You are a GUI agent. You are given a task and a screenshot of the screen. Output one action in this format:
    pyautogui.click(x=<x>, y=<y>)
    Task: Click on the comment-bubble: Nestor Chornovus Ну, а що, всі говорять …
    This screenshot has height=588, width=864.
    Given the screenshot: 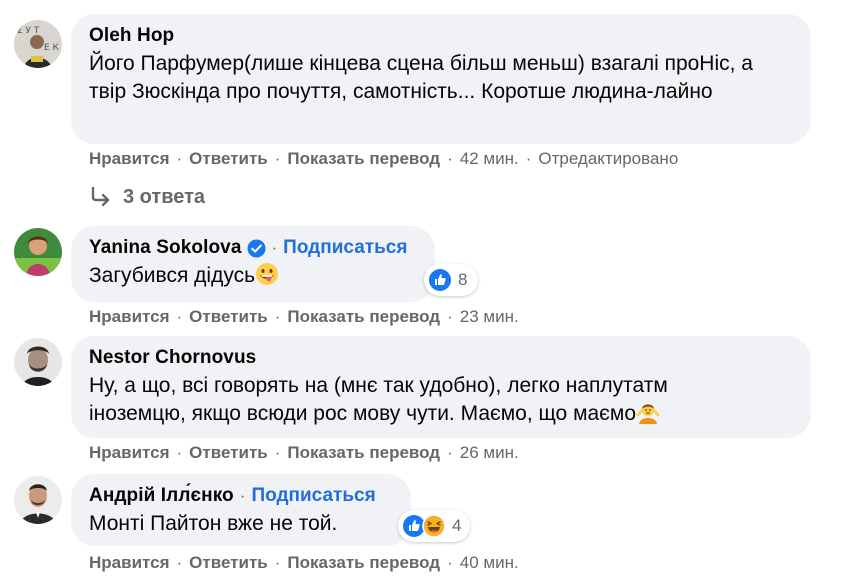 What is the action you would take?
    pyautogui.click(x=441, y=387)
    